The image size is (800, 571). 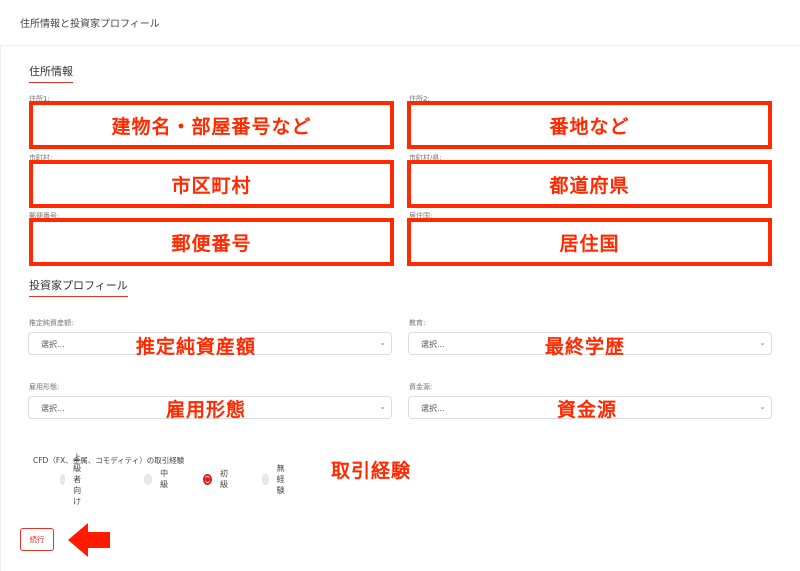 What do you see at coordinates (37, 539) in the screenshot?
I see `continue-button: 続行` at bounding box center [37, 539].